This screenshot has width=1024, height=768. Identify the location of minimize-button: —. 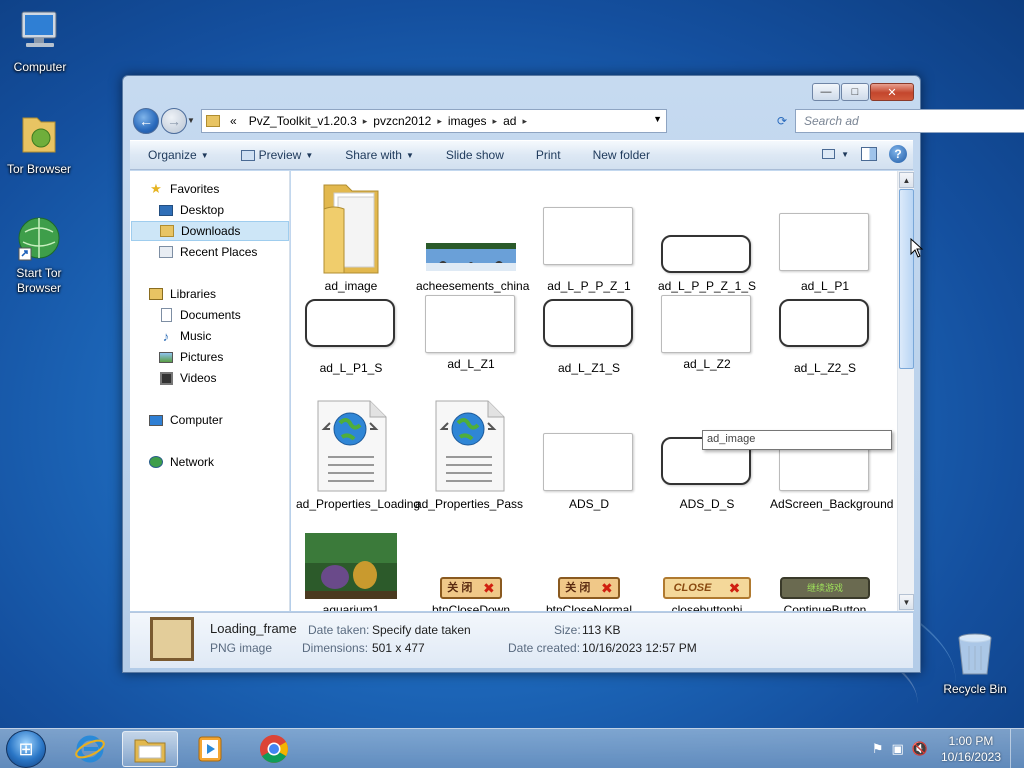
(826, 92).